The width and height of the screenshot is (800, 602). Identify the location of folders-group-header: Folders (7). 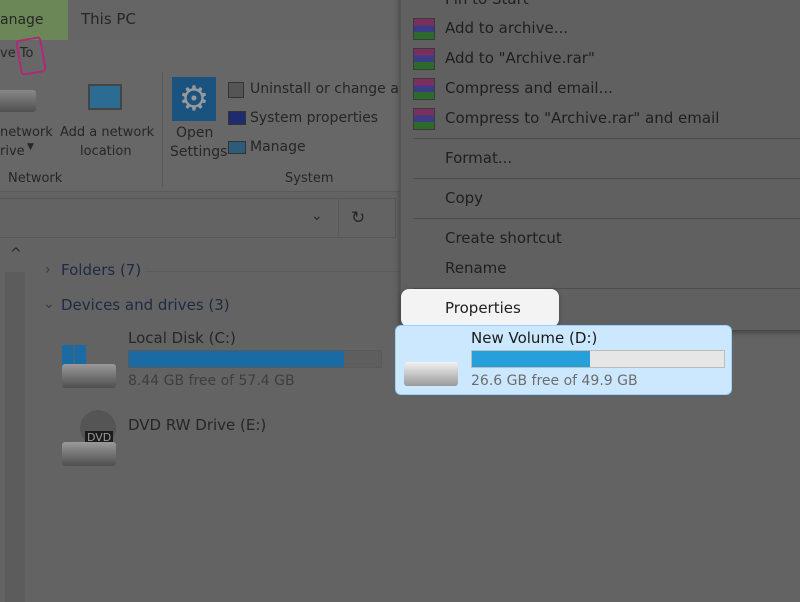
(101, 270).